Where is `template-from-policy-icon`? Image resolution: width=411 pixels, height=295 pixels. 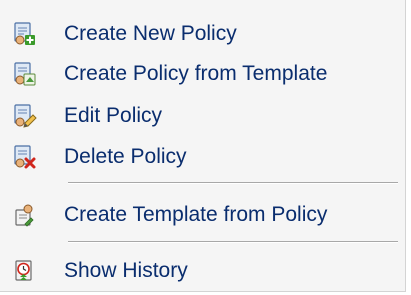
template-from-policy-icon is located at coordinates (24, 215).